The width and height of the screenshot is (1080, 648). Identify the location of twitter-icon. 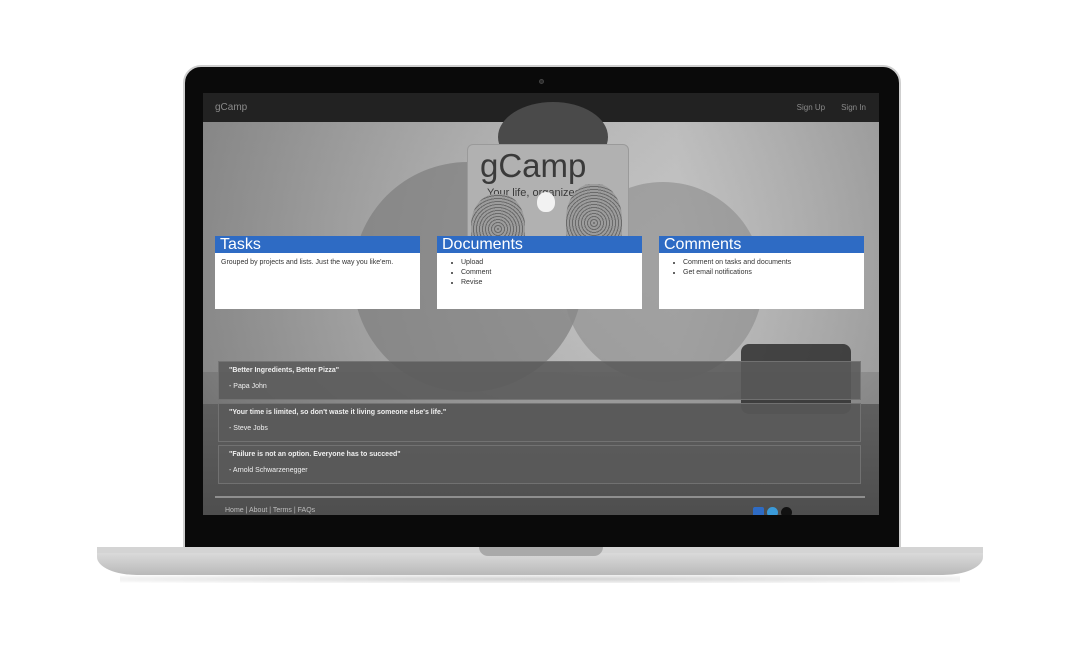
(772, 511).